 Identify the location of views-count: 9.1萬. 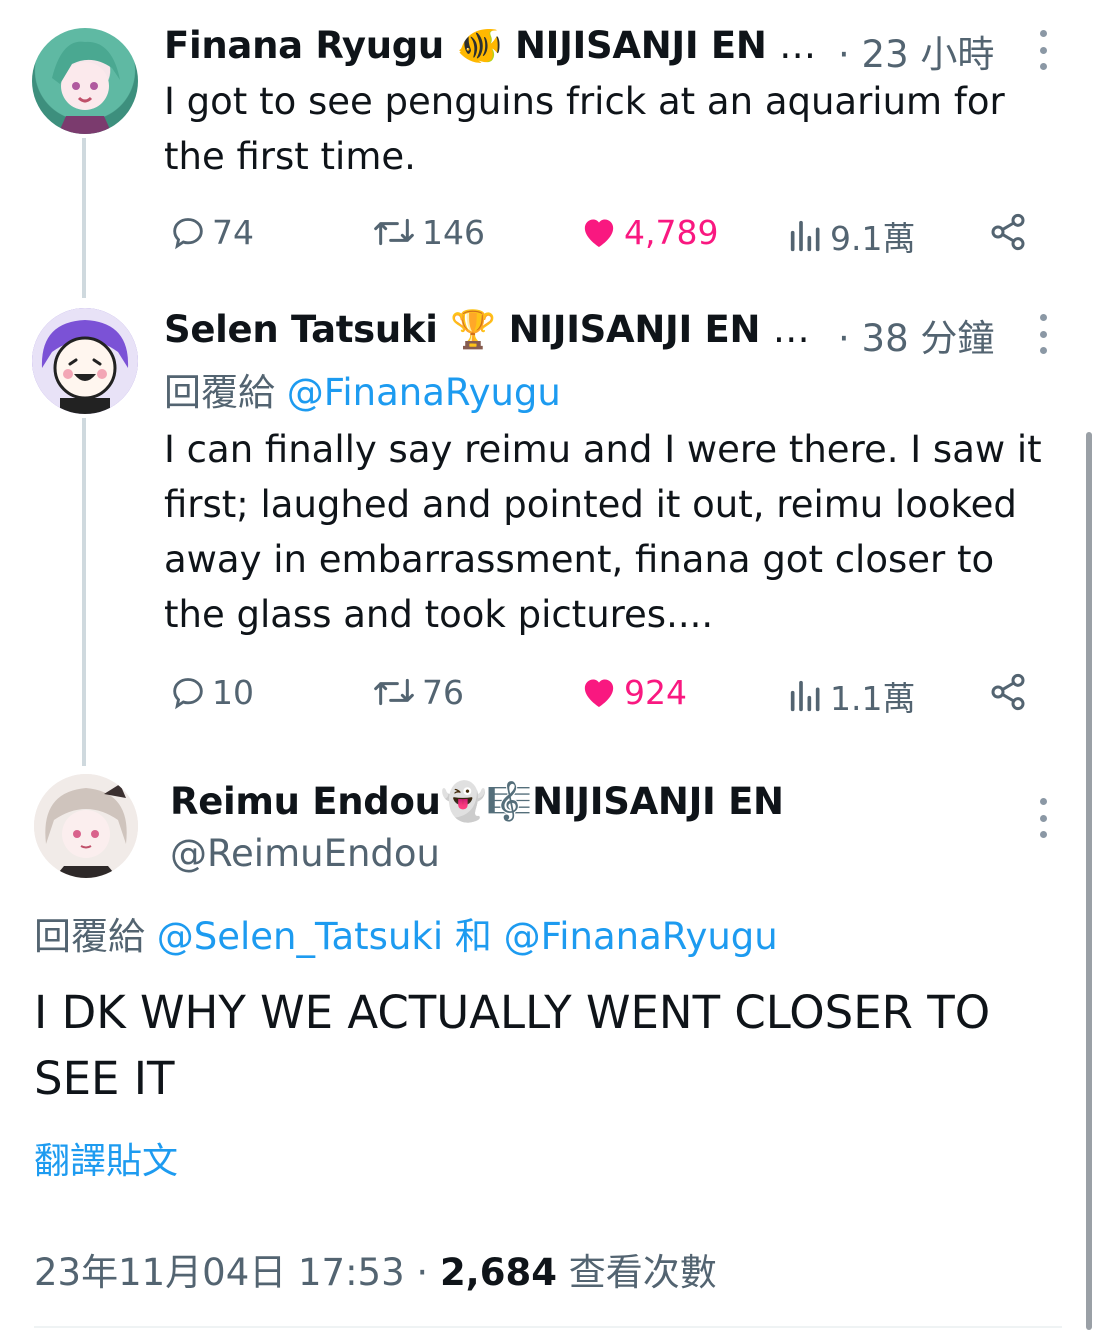
(873, 238).